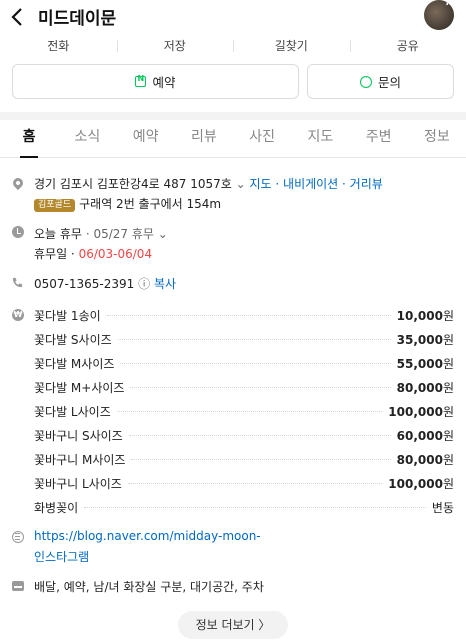 The width and height of the screenshot is (466, 644). I want to click on phone-section: 0507-1365-2391 ⓘ 복사, so click(233, 284).